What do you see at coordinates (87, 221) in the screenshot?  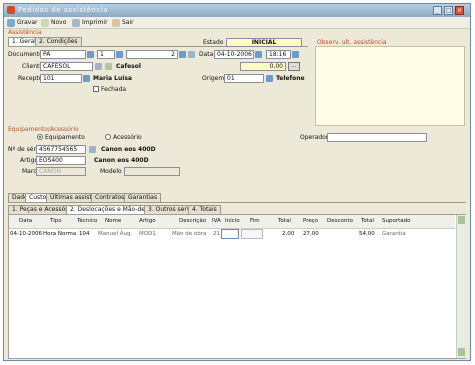 I see `col-tecnico: Técnico` at bounding box center [87, 221].